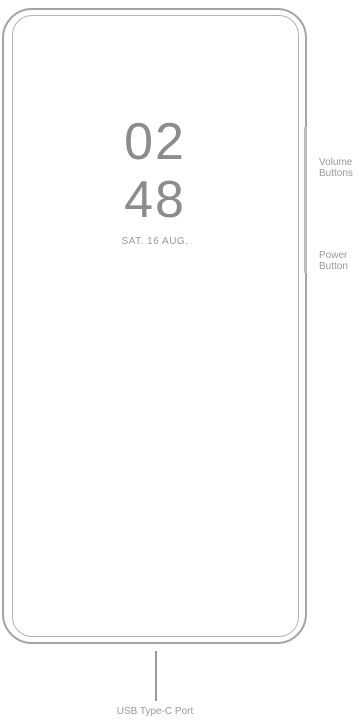 This screenshot has width=364, height=721. What do you see at coordinates (155, 142) in the screenshot?
I see `clock-hour: 02` at bounding box center [155, 142].